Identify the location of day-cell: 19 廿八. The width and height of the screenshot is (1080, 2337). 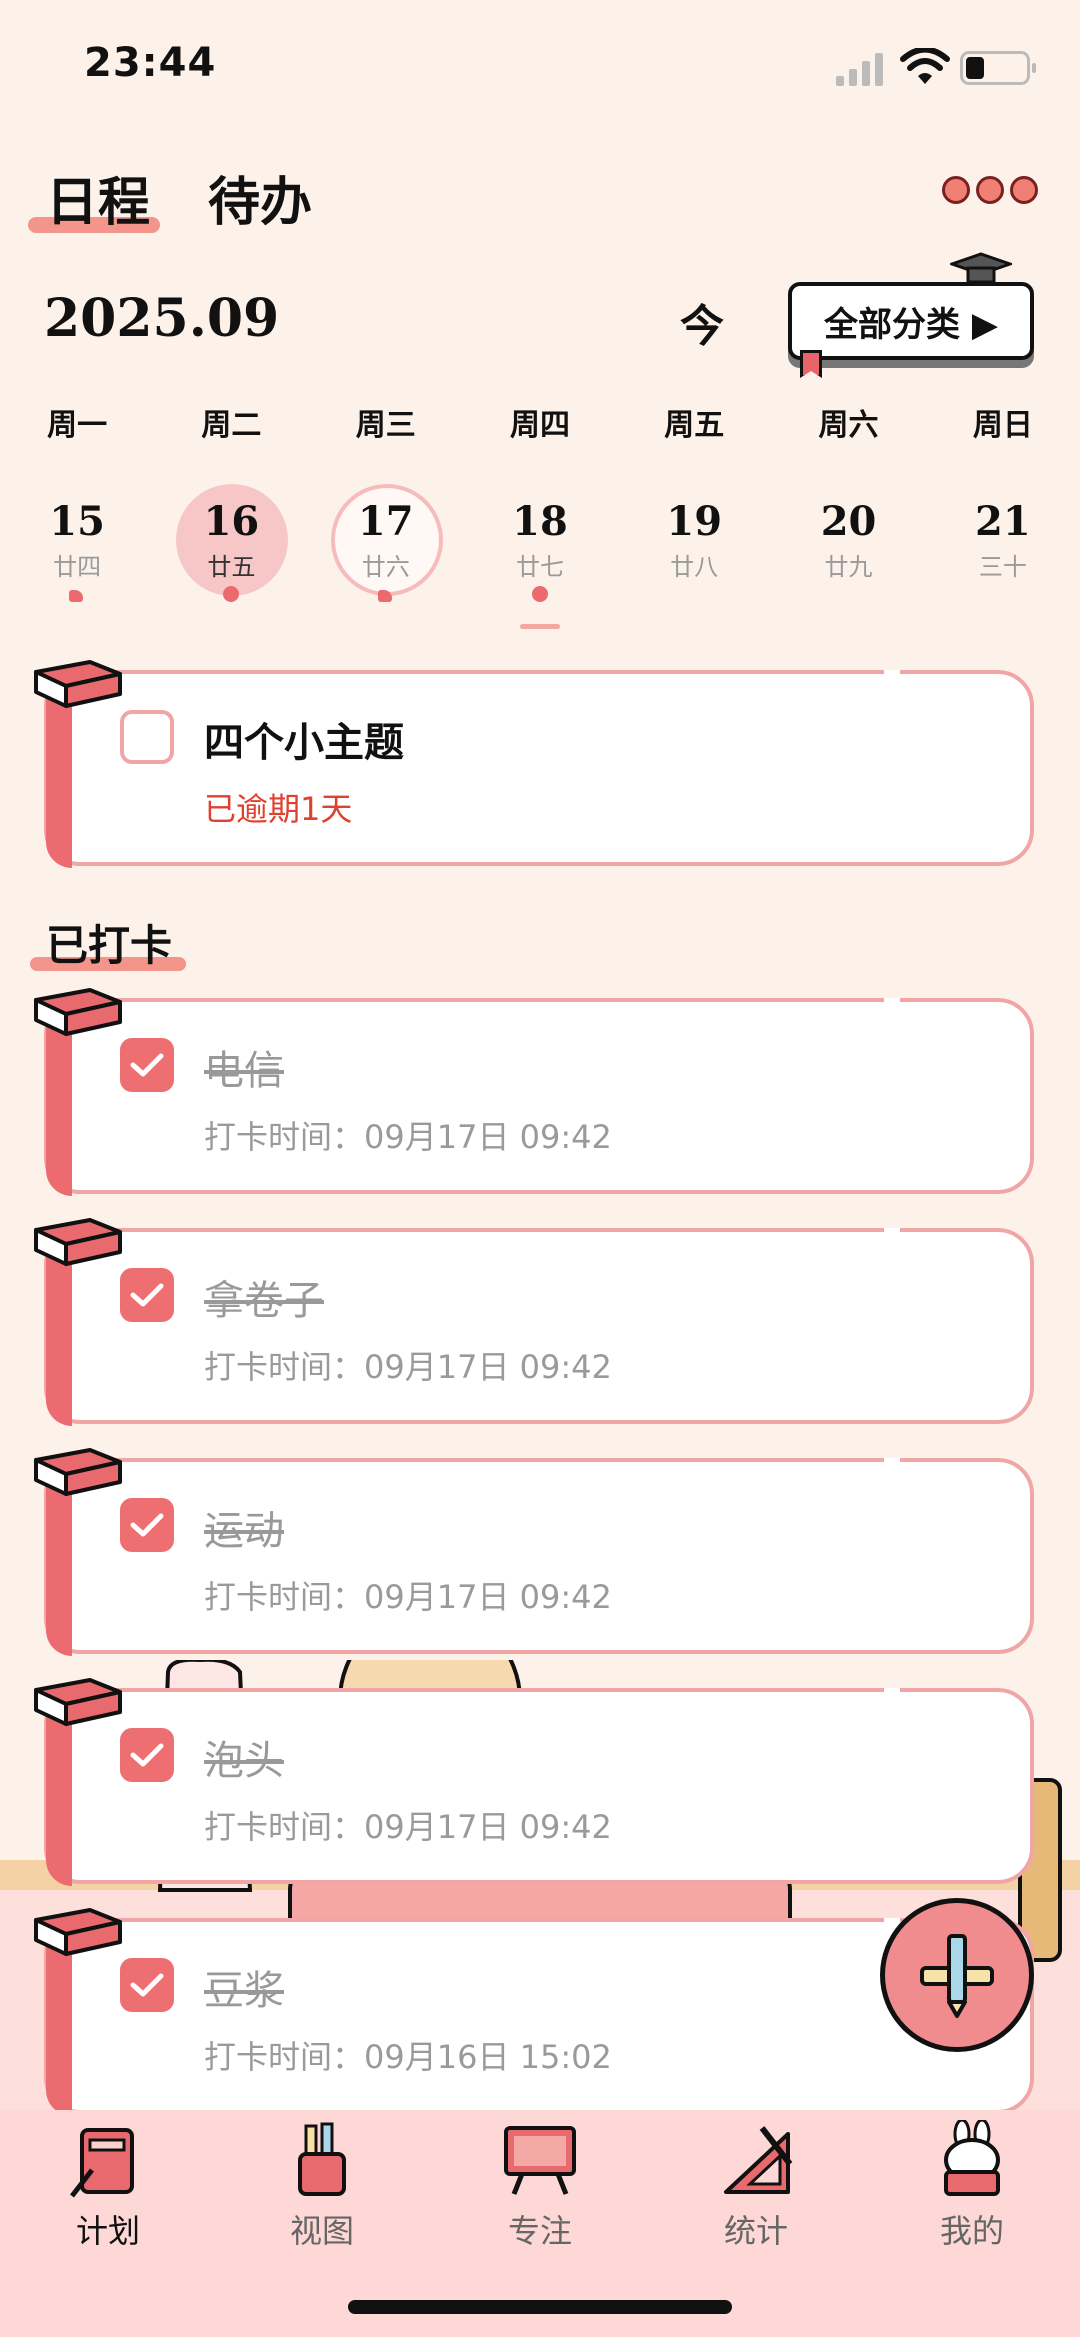
(694, 544).